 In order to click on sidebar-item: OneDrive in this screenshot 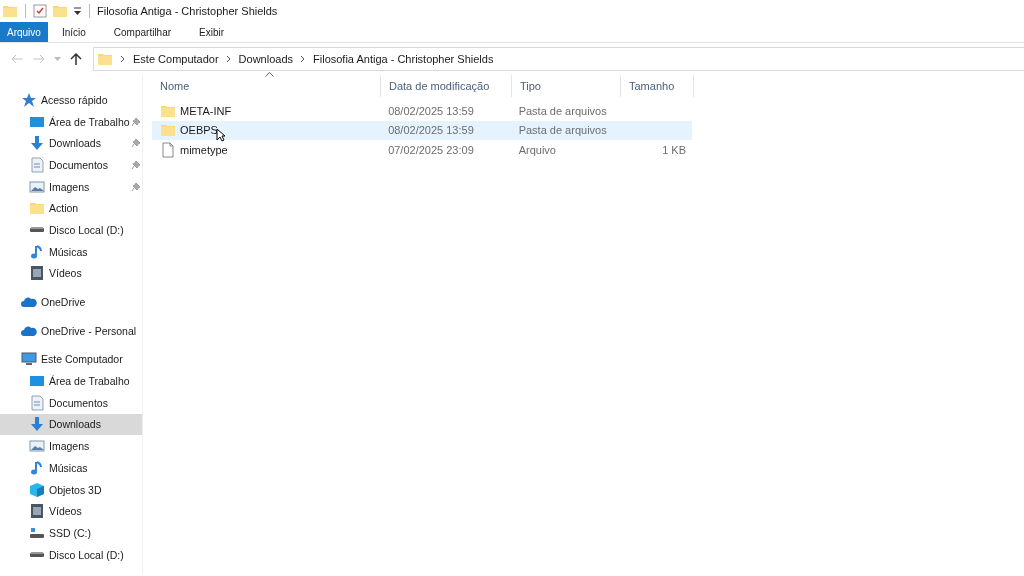, I will do `click(71, 302)`.